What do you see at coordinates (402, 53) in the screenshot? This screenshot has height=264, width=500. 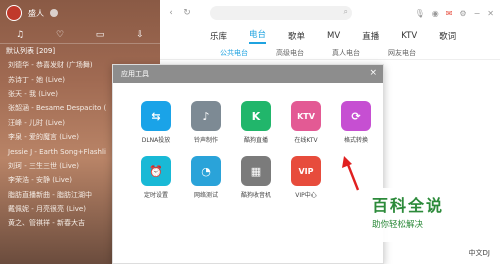 I see `subtab-3: 网友电台` at bounding box center [402, 53].